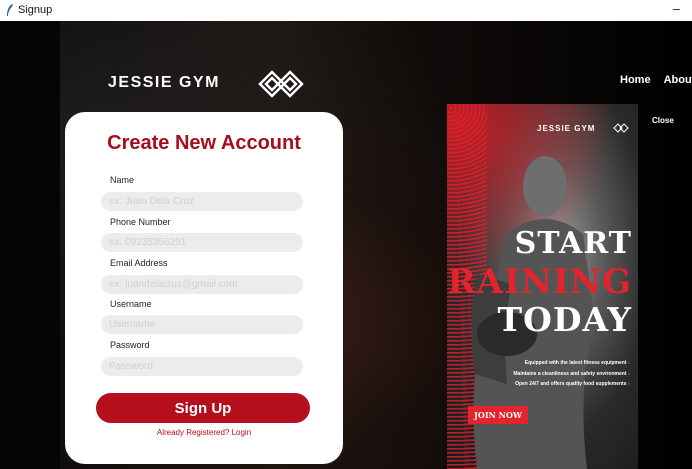 The image size is (692, 469). What do you see at coordinates (564, 319) in the screenshot?
I see `headline-today: TODAY` at bounding box center [564, 319].